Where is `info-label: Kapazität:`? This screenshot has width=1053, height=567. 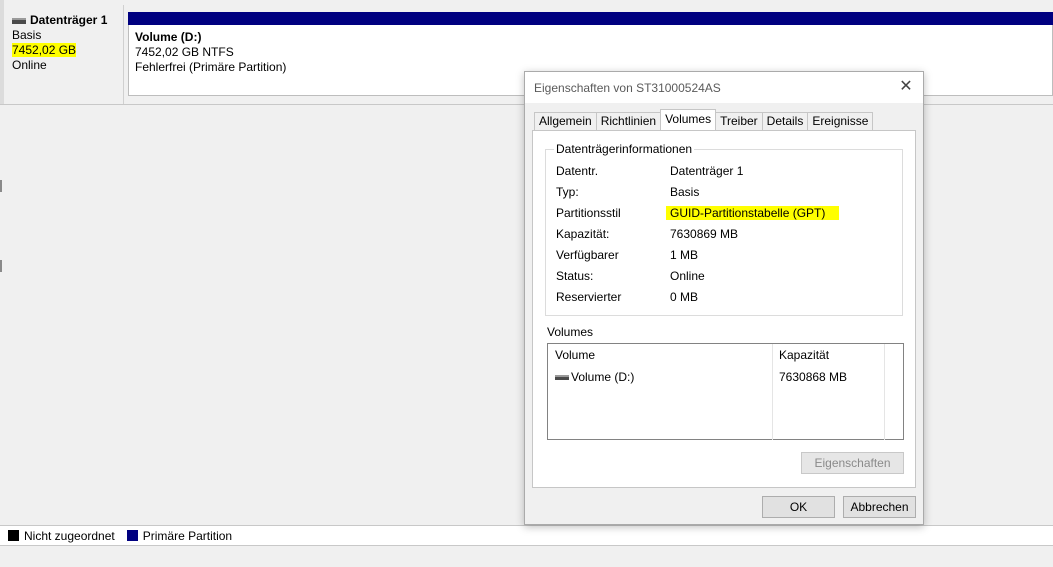
info-label: Kapazität: is located at coordinates (583, 234).